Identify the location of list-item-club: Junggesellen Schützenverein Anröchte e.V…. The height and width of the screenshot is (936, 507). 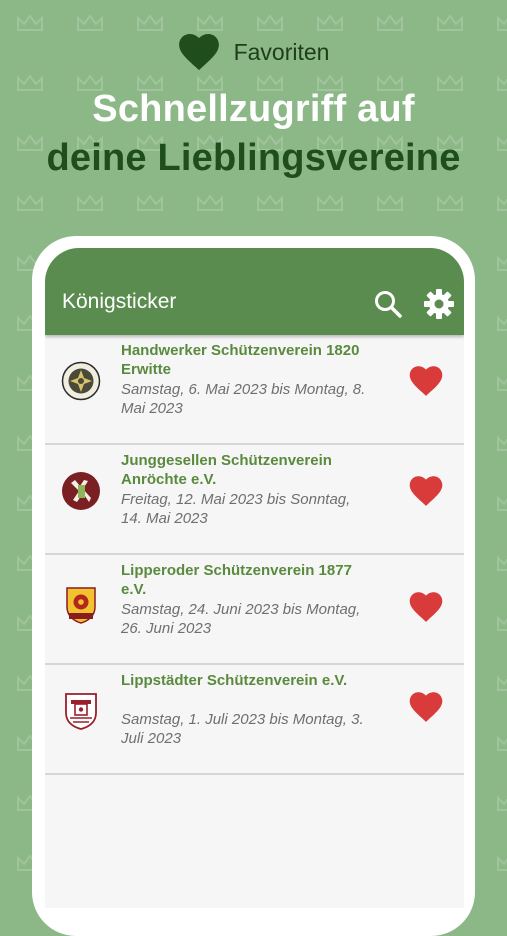
(254, 500).